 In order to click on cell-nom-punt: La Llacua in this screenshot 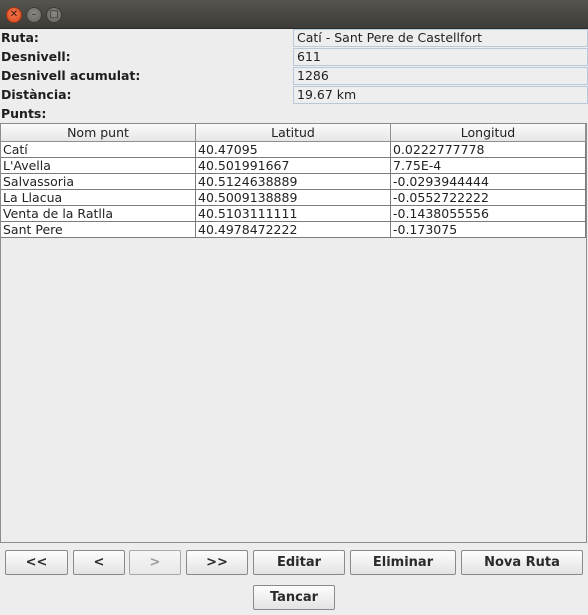, I will do `click(98, 198)`.